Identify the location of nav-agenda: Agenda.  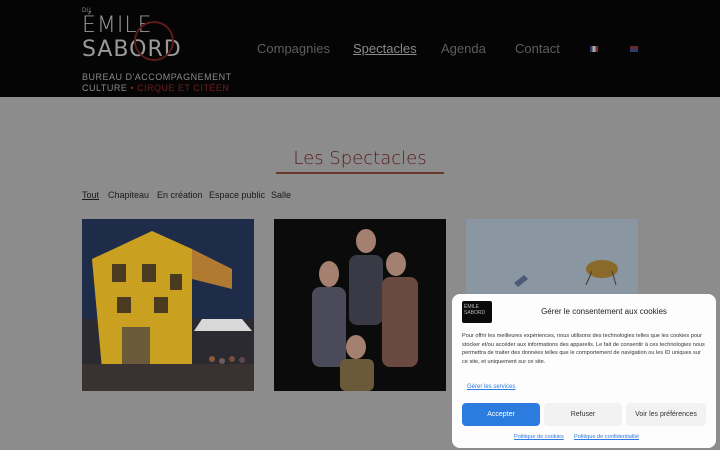
(463, 48).